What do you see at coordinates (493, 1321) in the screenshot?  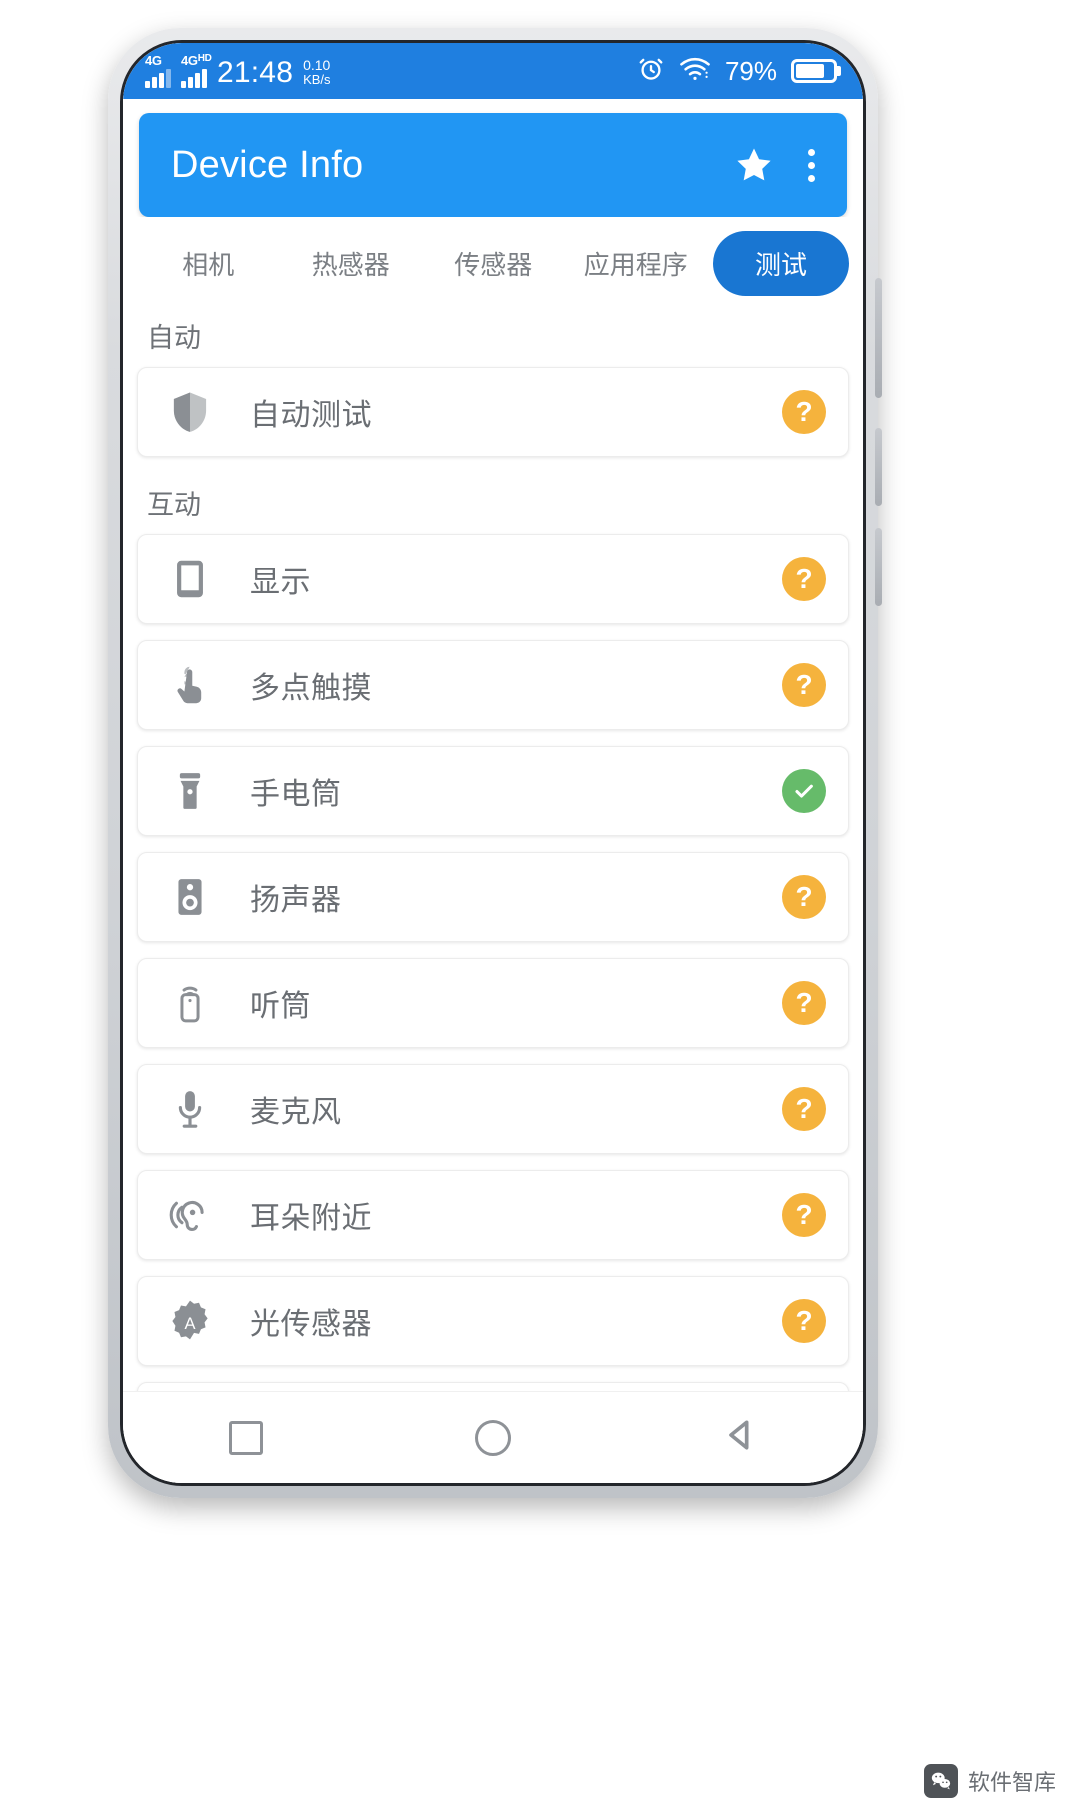 I see `list-item-light-sensor: A 光传感器 ?` at bounding box center [493, 1321].